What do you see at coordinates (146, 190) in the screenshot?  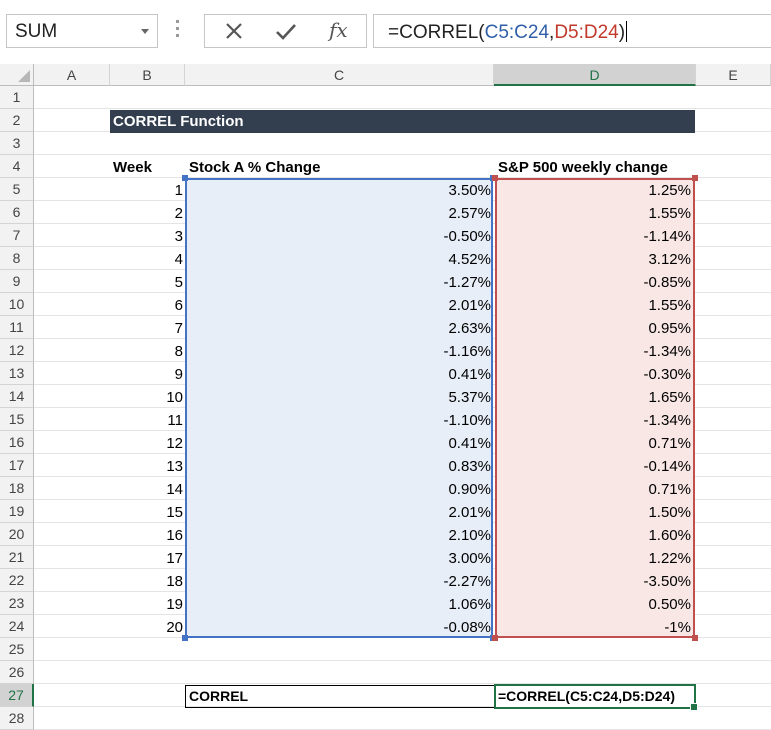 I see `week-cell: 1` at bounding box center [146, 190].